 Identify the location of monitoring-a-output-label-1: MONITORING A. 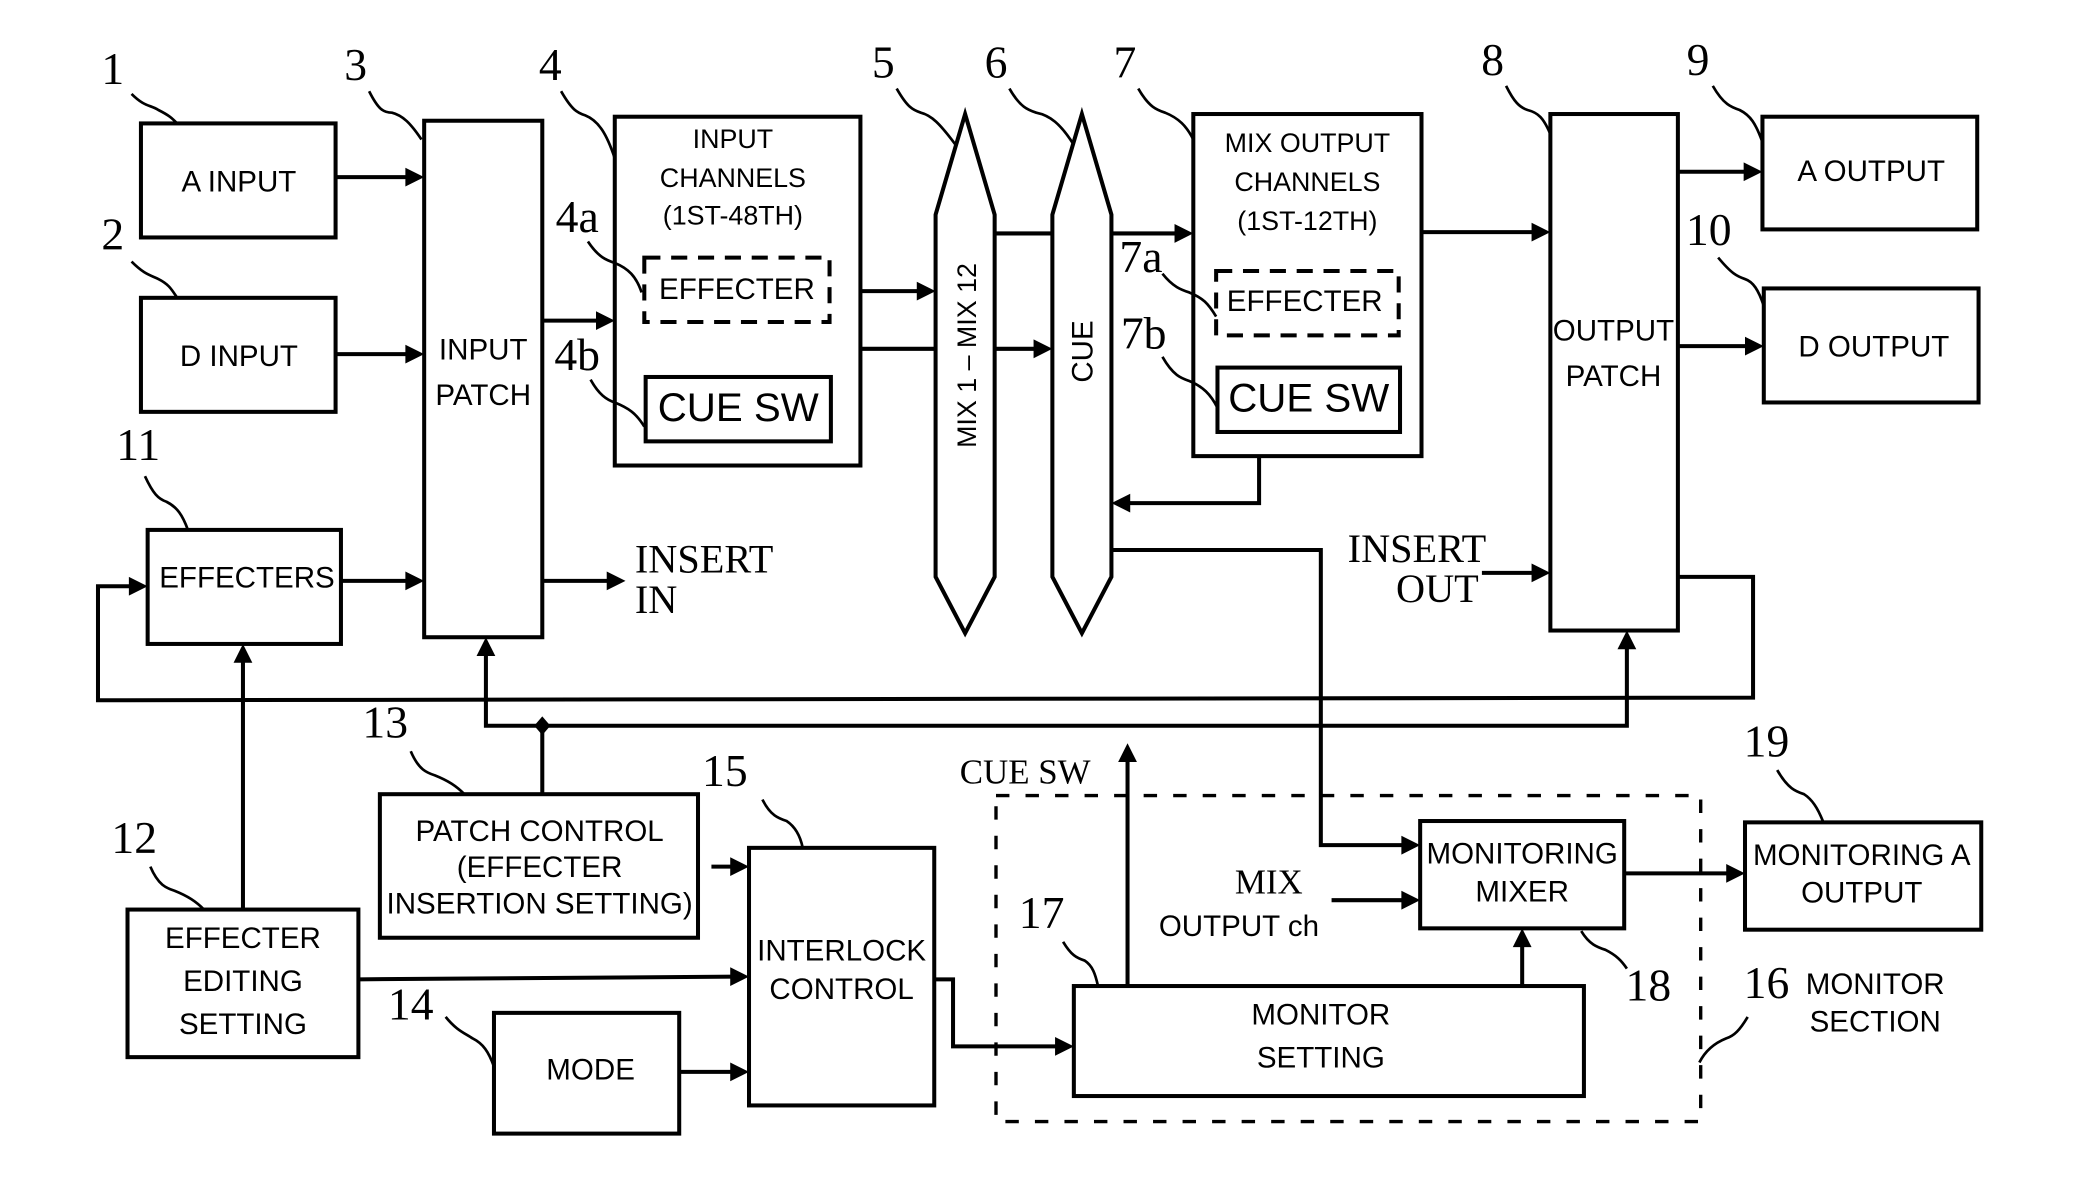
(1862, 855).